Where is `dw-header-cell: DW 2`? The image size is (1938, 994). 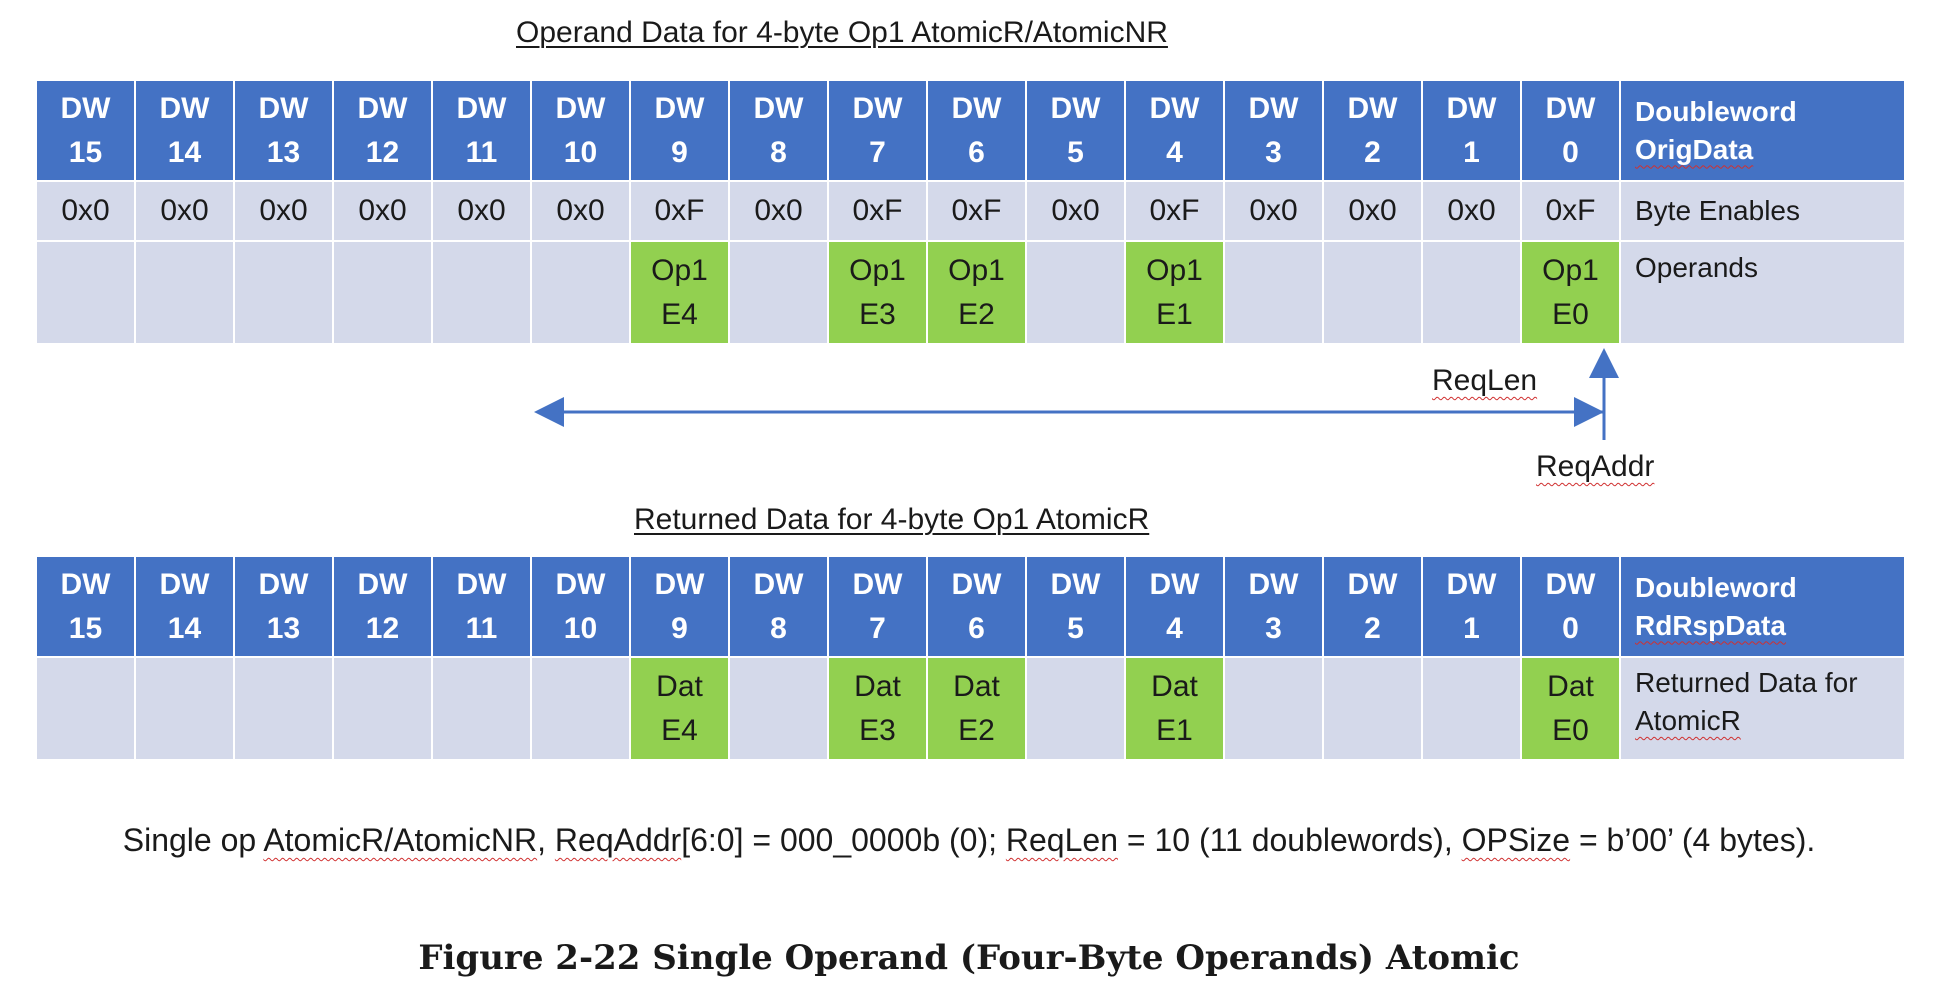
dw-header-cell: DW 2 is located at coordinates (1372, 606).